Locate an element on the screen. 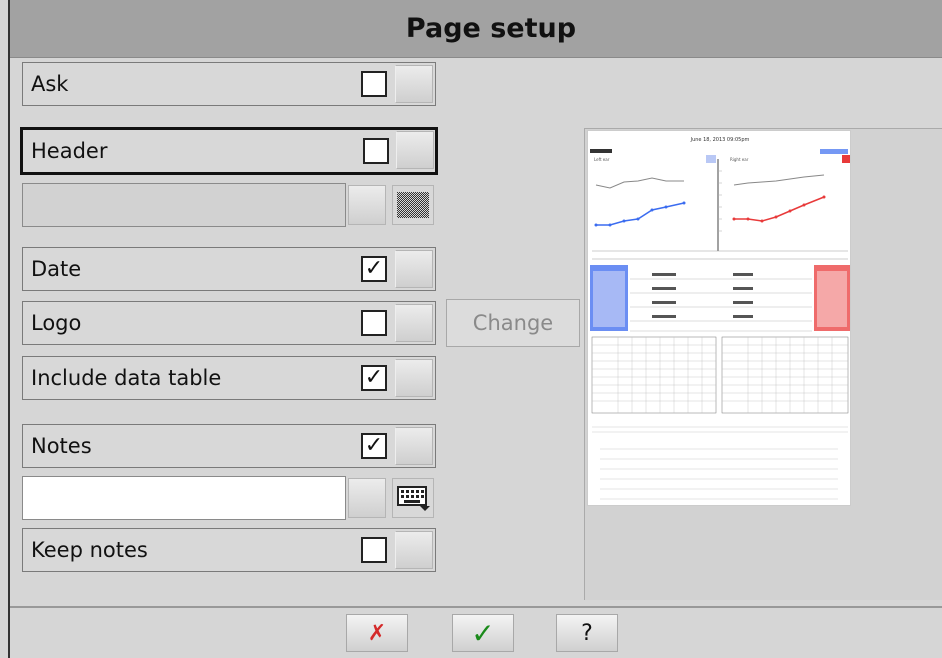 This screenshot has width=942, height=658. option-date-label: Date is located at coordinates (56, 269).